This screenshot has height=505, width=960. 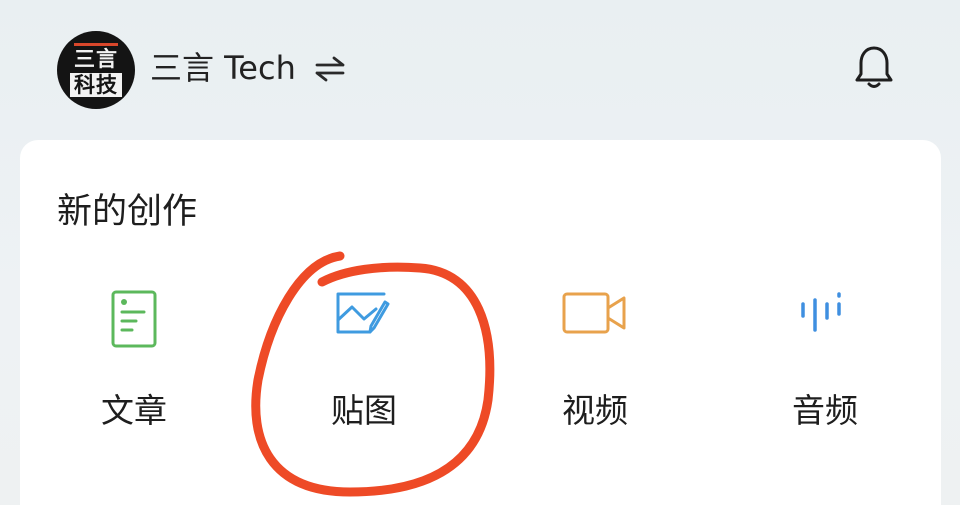 What do you see at coordinates (96, 57) in the screenshot?
I see `avatar-text-line1: 三言` at bounding box center [96, 57].